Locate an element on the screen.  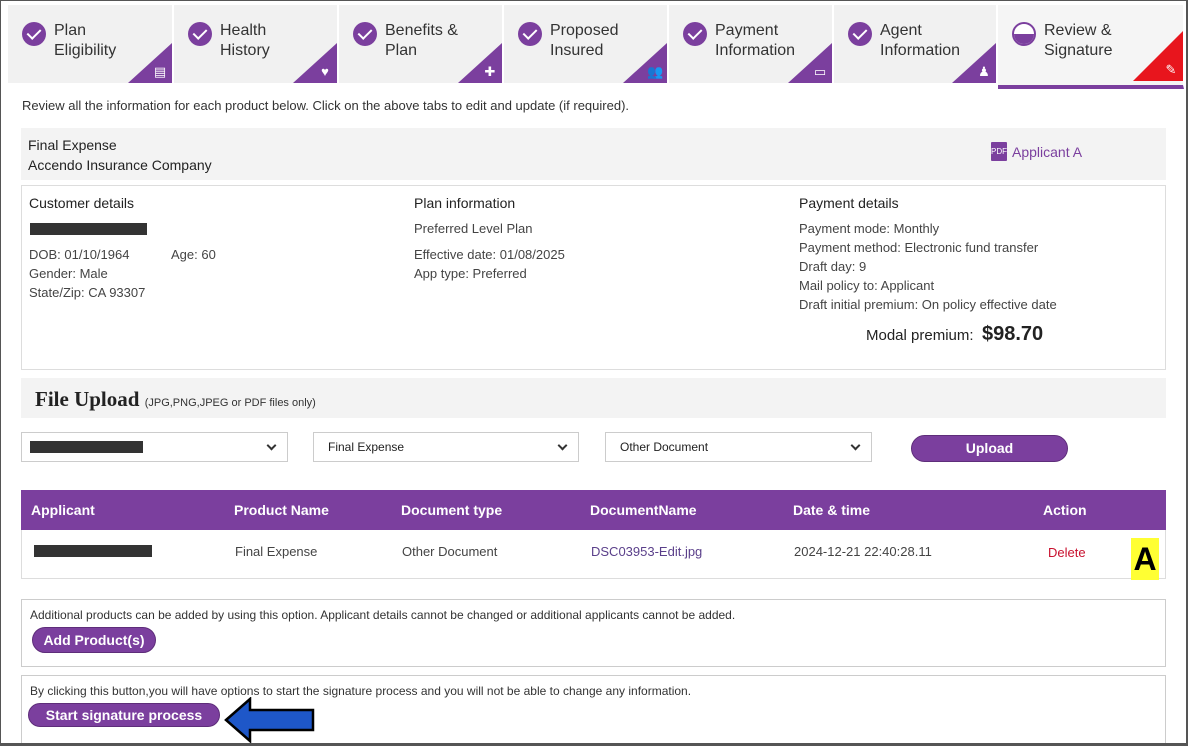
customer-heading: Customer details is located at coordinates (82, 203).